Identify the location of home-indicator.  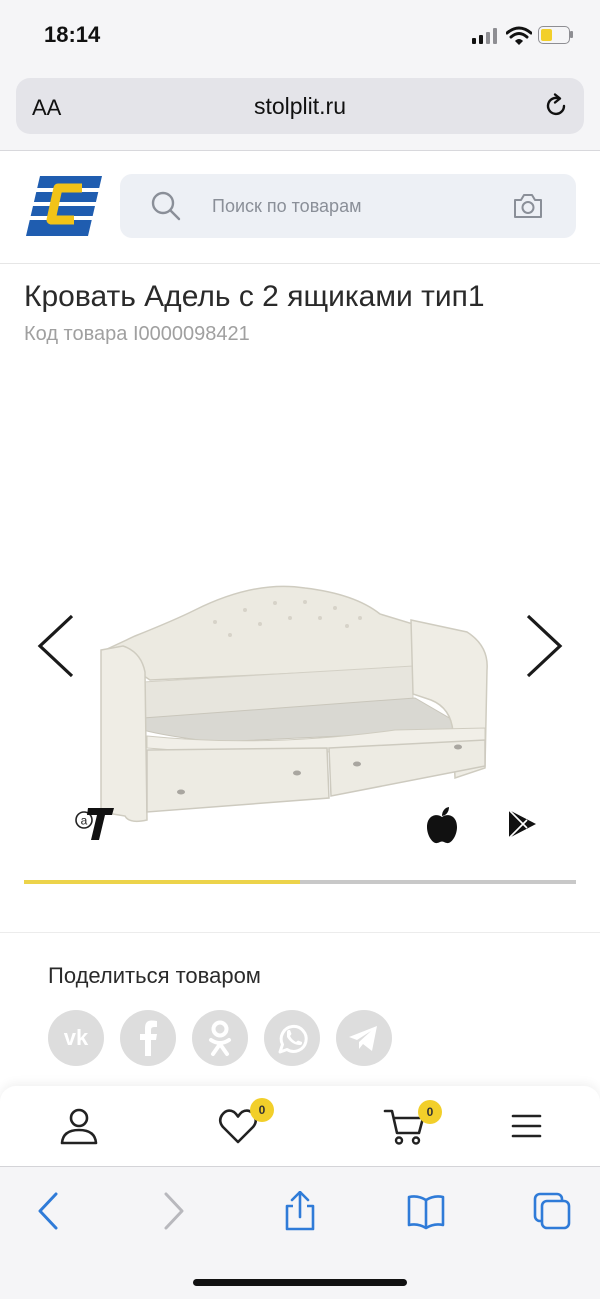
(300, 1282).